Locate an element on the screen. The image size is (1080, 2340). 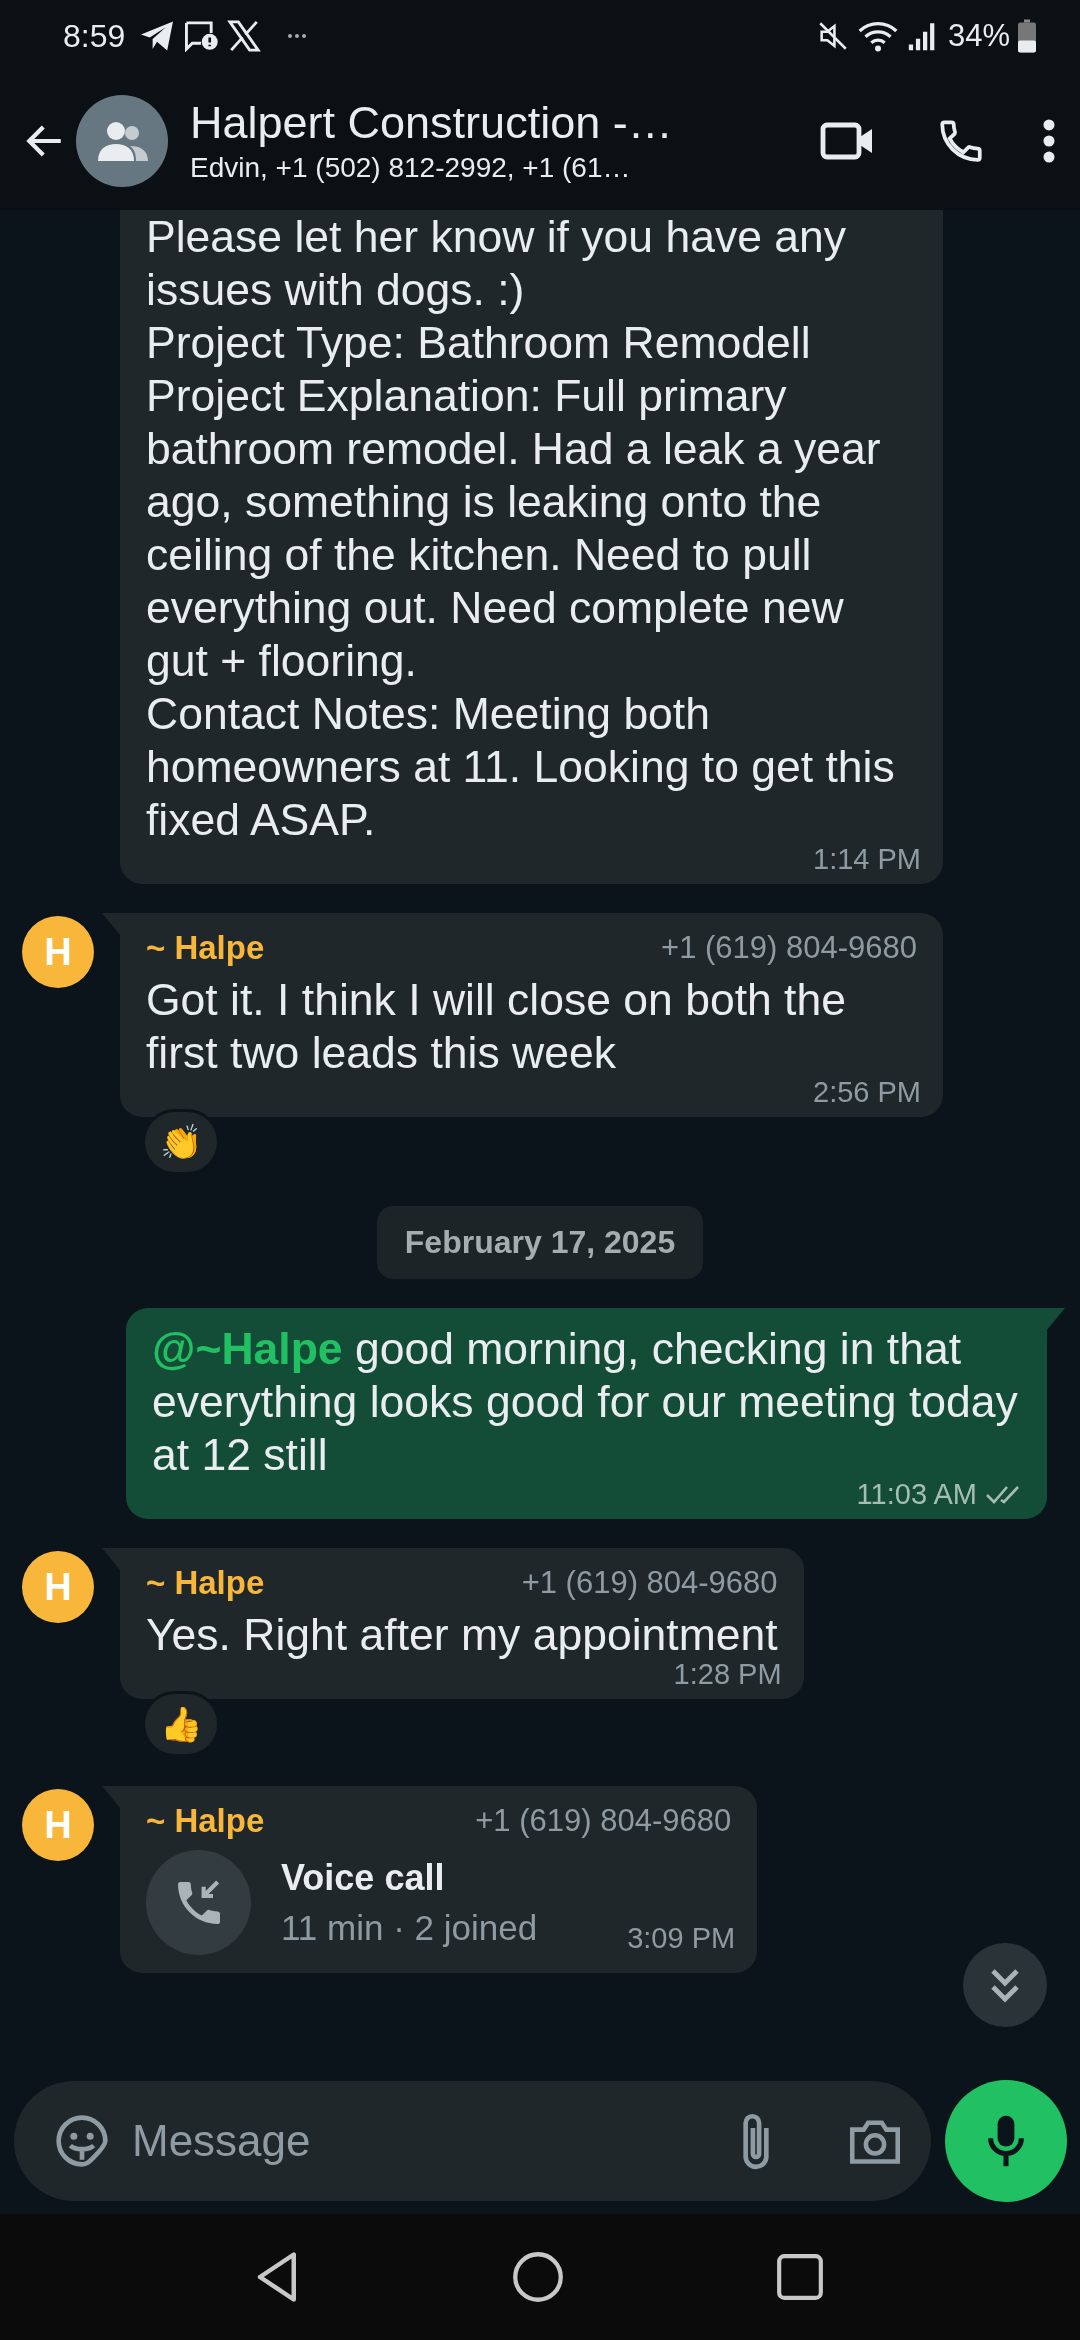
status-time: 8:59 is located at coordinates (94, 36).